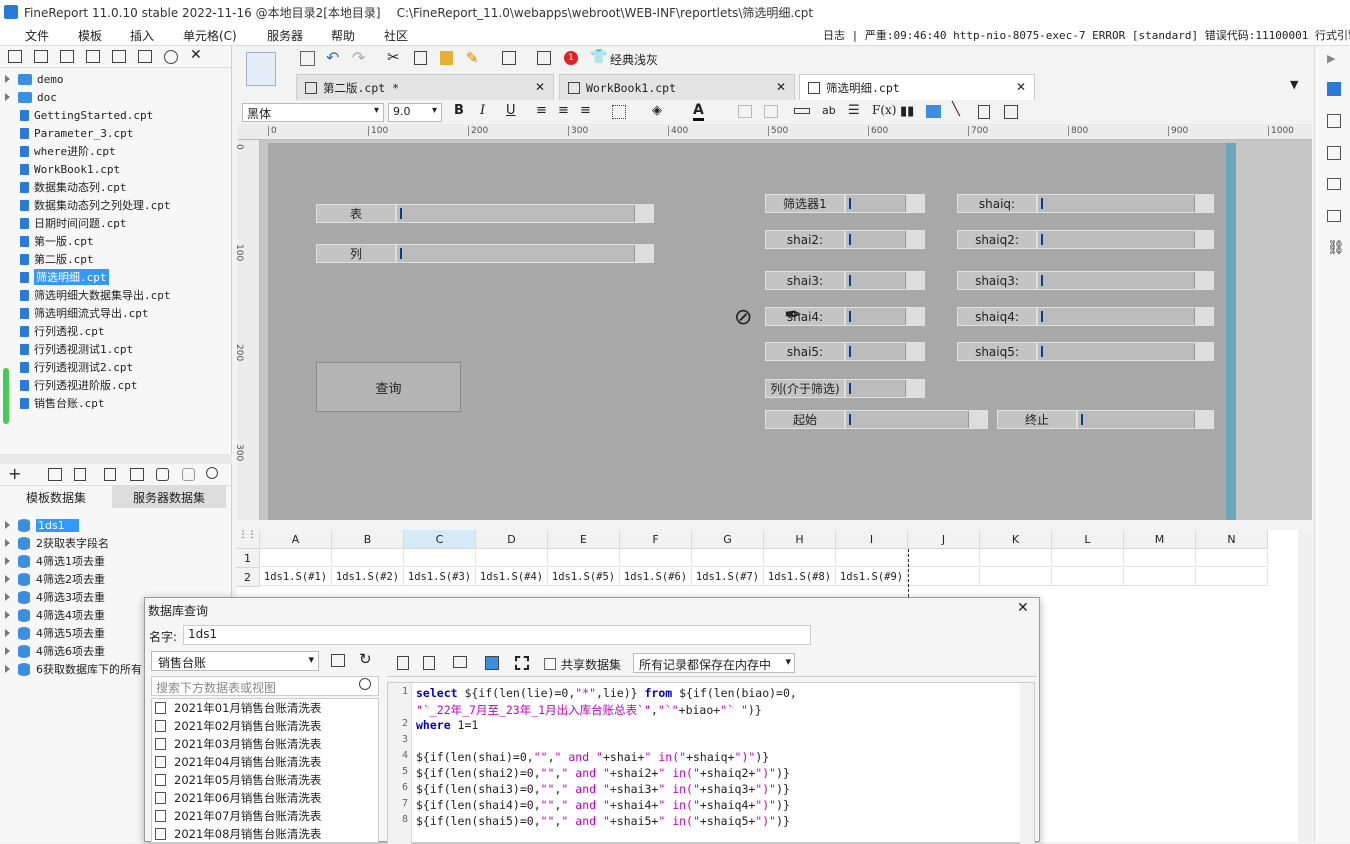  I want to click on editor-scrollbar, so click(1027, 763).